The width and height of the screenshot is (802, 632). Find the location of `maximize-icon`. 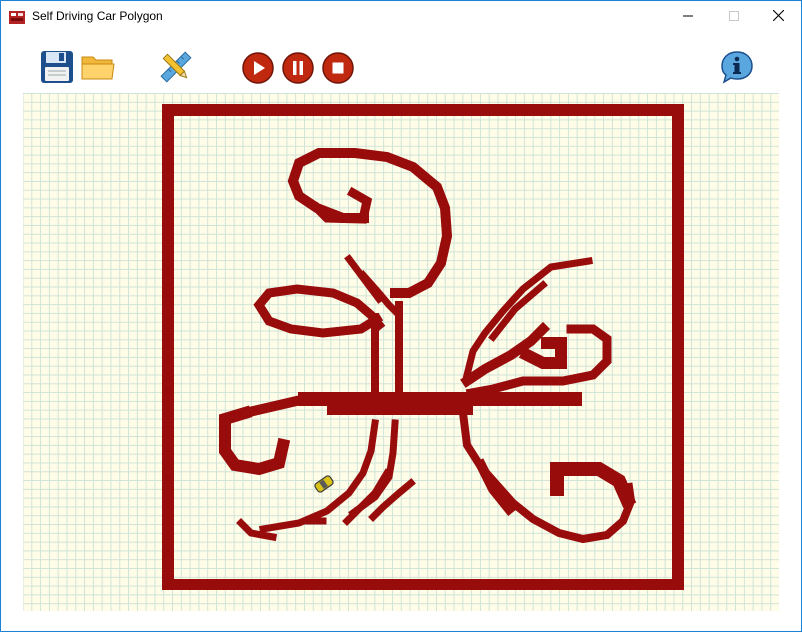

maximize-icon is located at coordinates (734, 17).